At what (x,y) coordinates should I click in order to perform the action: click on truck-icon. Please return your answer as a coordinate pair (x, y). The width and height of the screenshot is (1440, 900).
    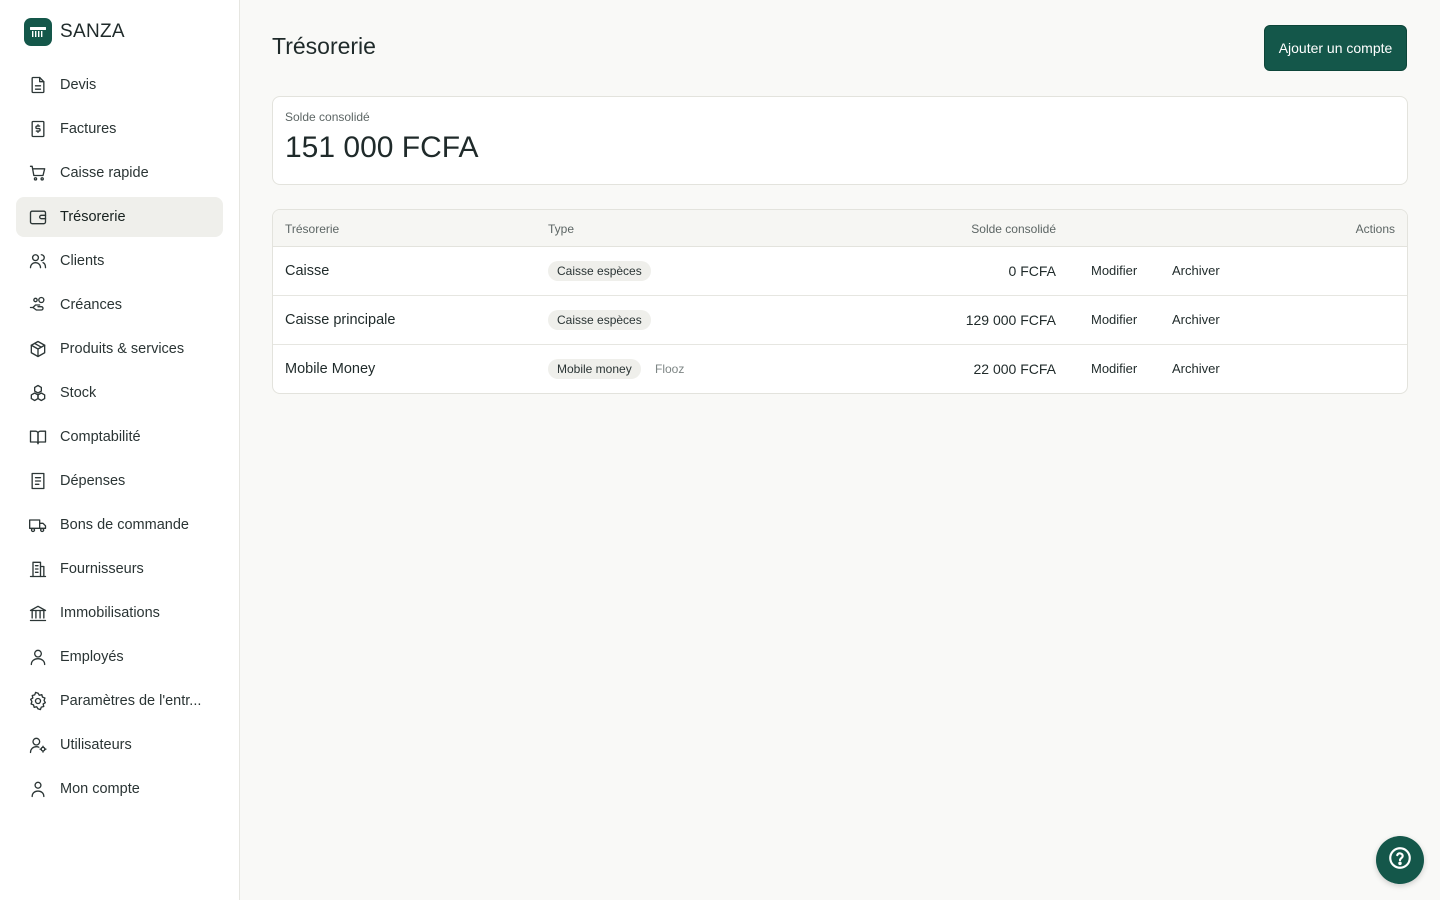
    Looking at the image, I should click on (38, 525).